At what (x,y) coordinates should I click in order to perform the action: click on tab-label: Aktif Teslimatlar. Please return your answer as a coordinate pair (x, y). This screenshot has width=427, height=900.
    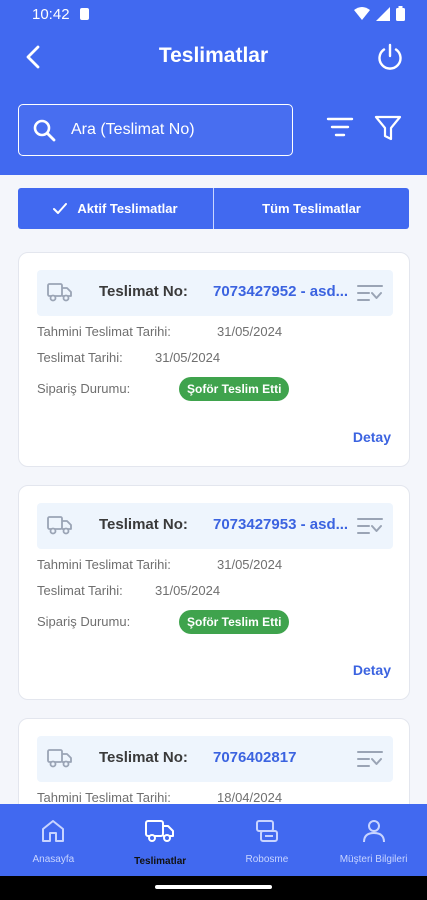
    Looking at the image, I should click on (127, 208).